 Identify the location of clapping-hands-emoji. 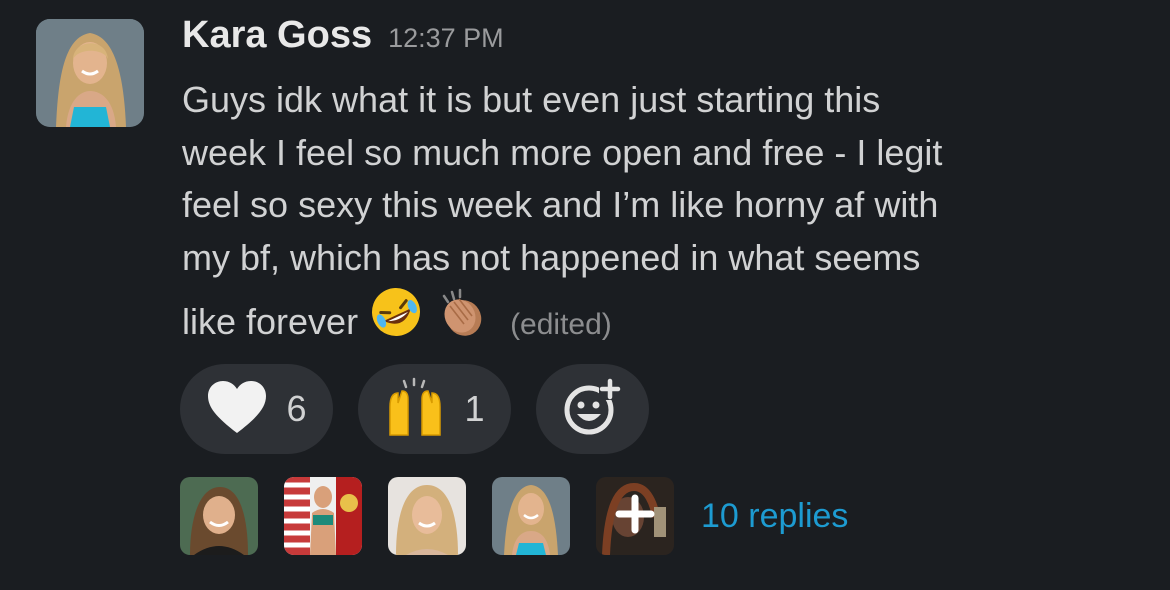
(462, 319).